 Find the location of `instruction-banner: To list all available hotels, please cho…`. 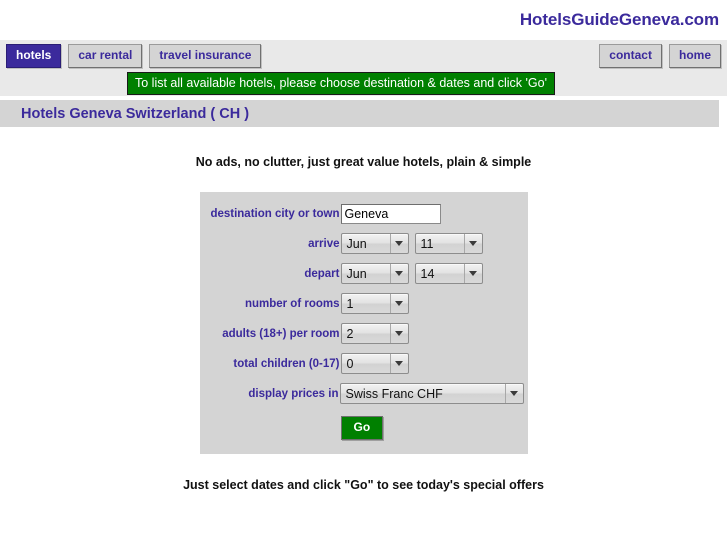

instruction-banner: To list all available hotels, please cho… is located at coordinates (341, 83).